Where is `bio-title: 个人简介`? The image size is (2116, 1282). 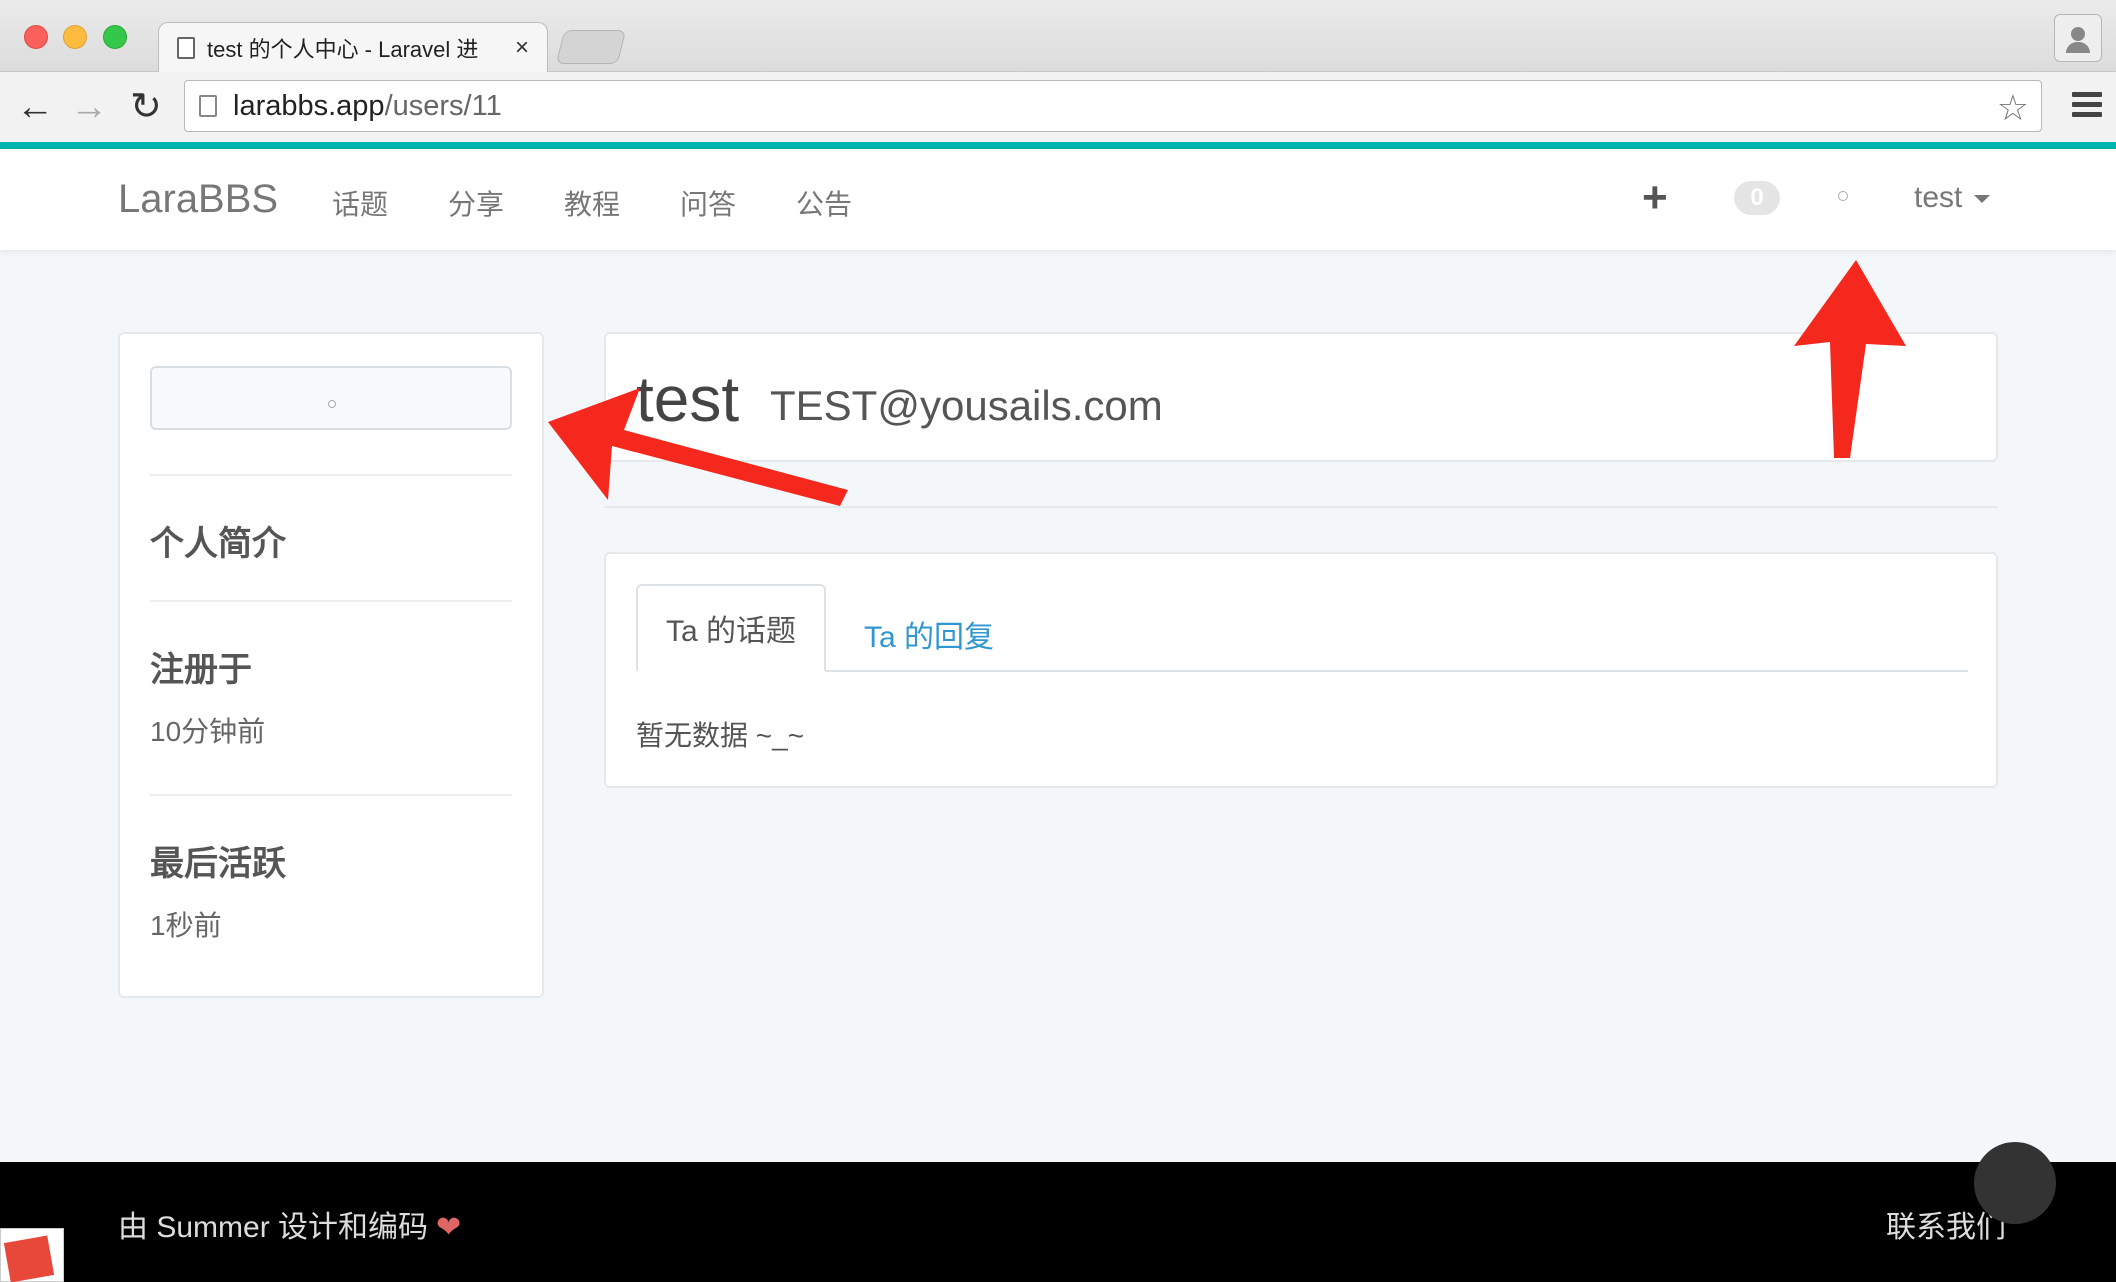
bio-title: 个人简介 is located at coordinates (218, 544).